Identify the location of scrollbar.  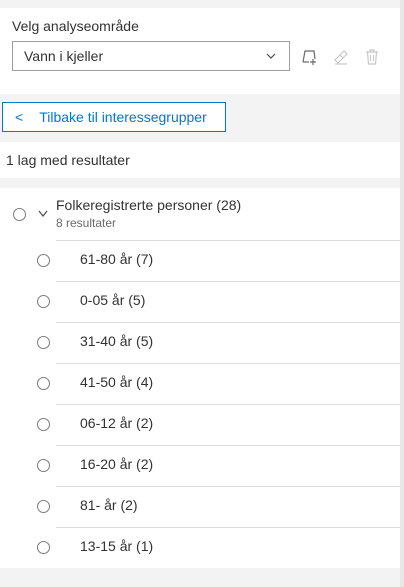
(402, 293).